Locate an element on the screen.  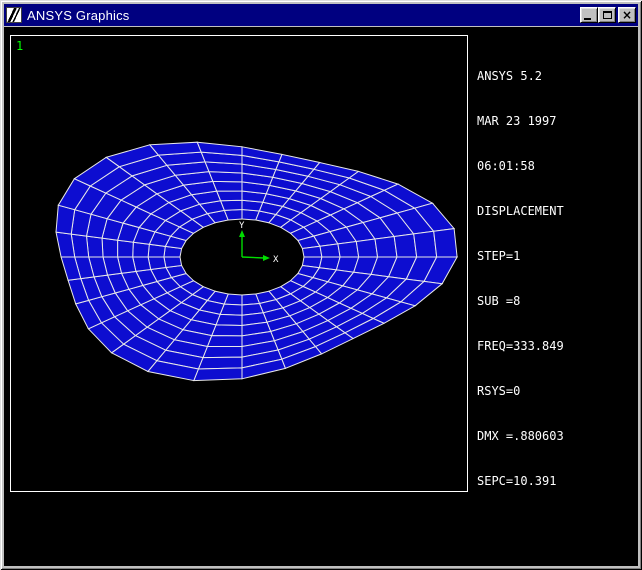
minimize-icon is located at coordinates (587, 19).